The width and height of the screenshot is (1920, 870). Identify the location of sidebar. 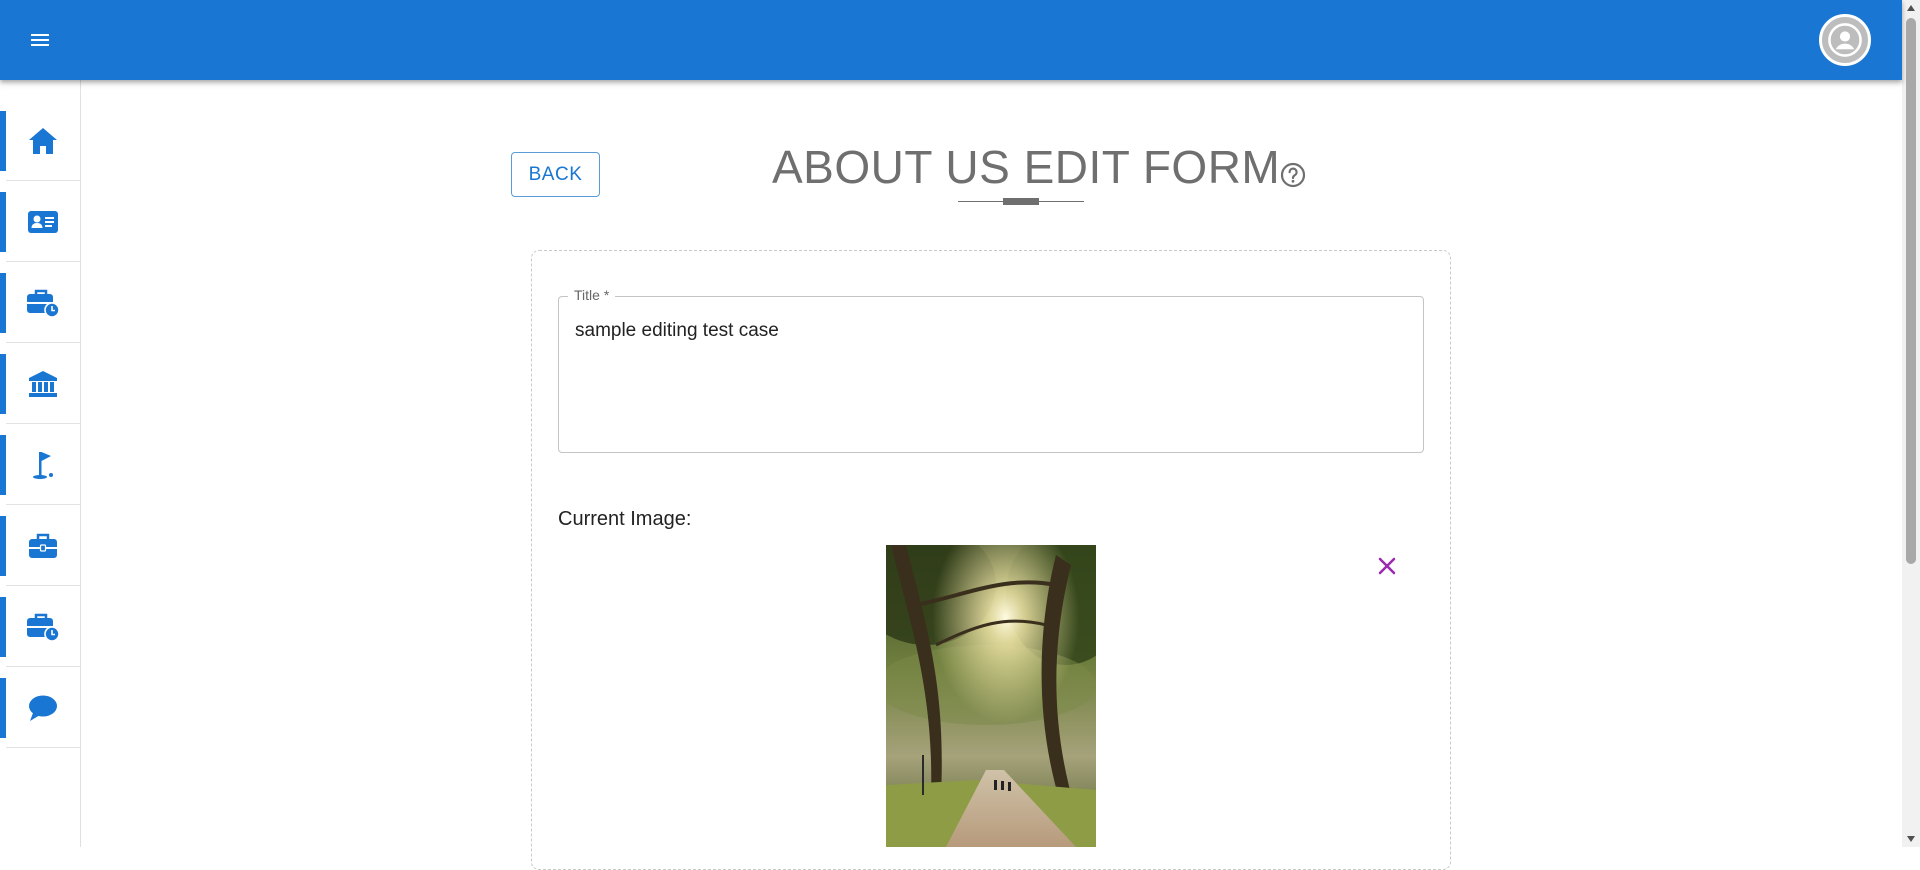
(40, 463).